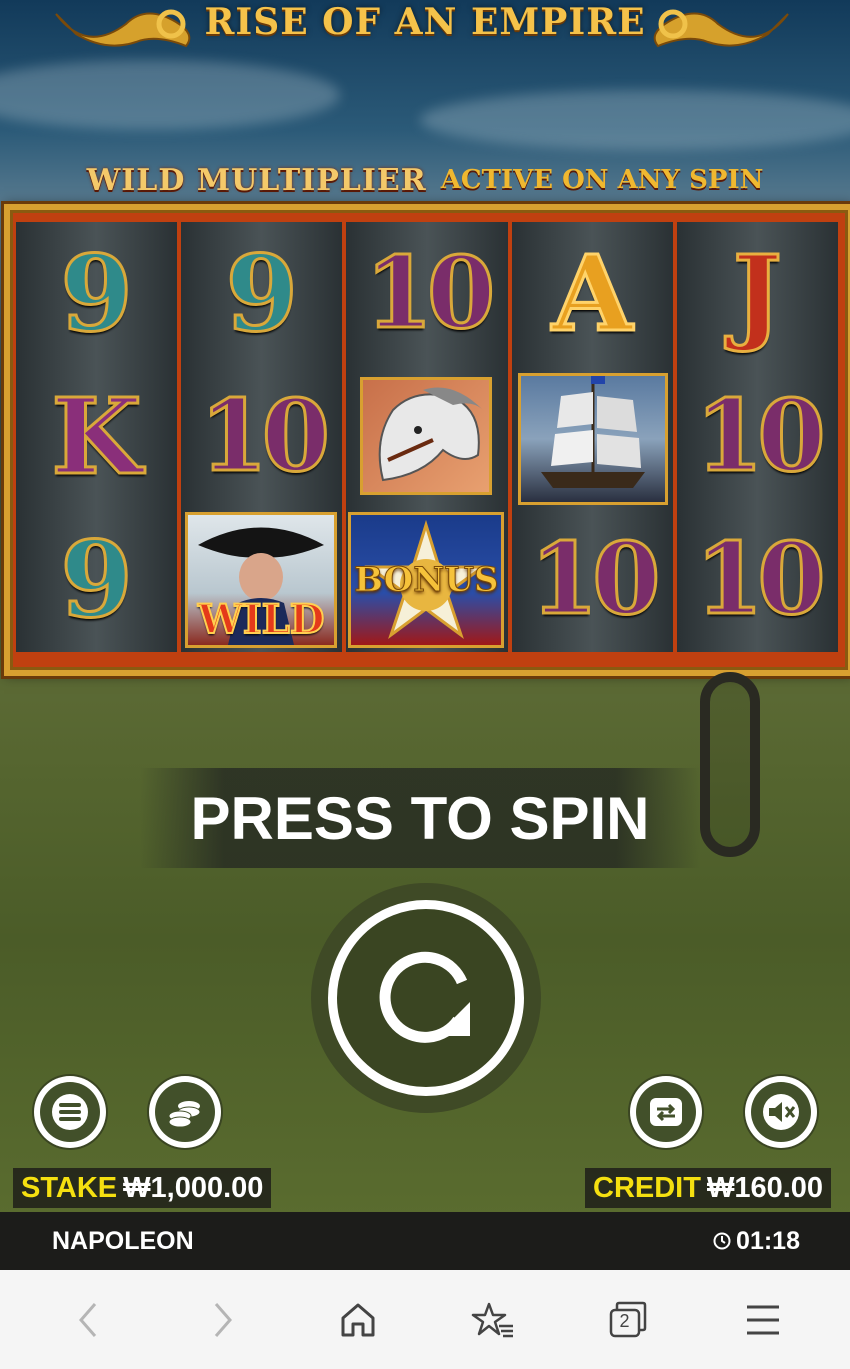 This screenshot has height=1369, width=850. I want to click on clock-icon, so click(722, 1241).